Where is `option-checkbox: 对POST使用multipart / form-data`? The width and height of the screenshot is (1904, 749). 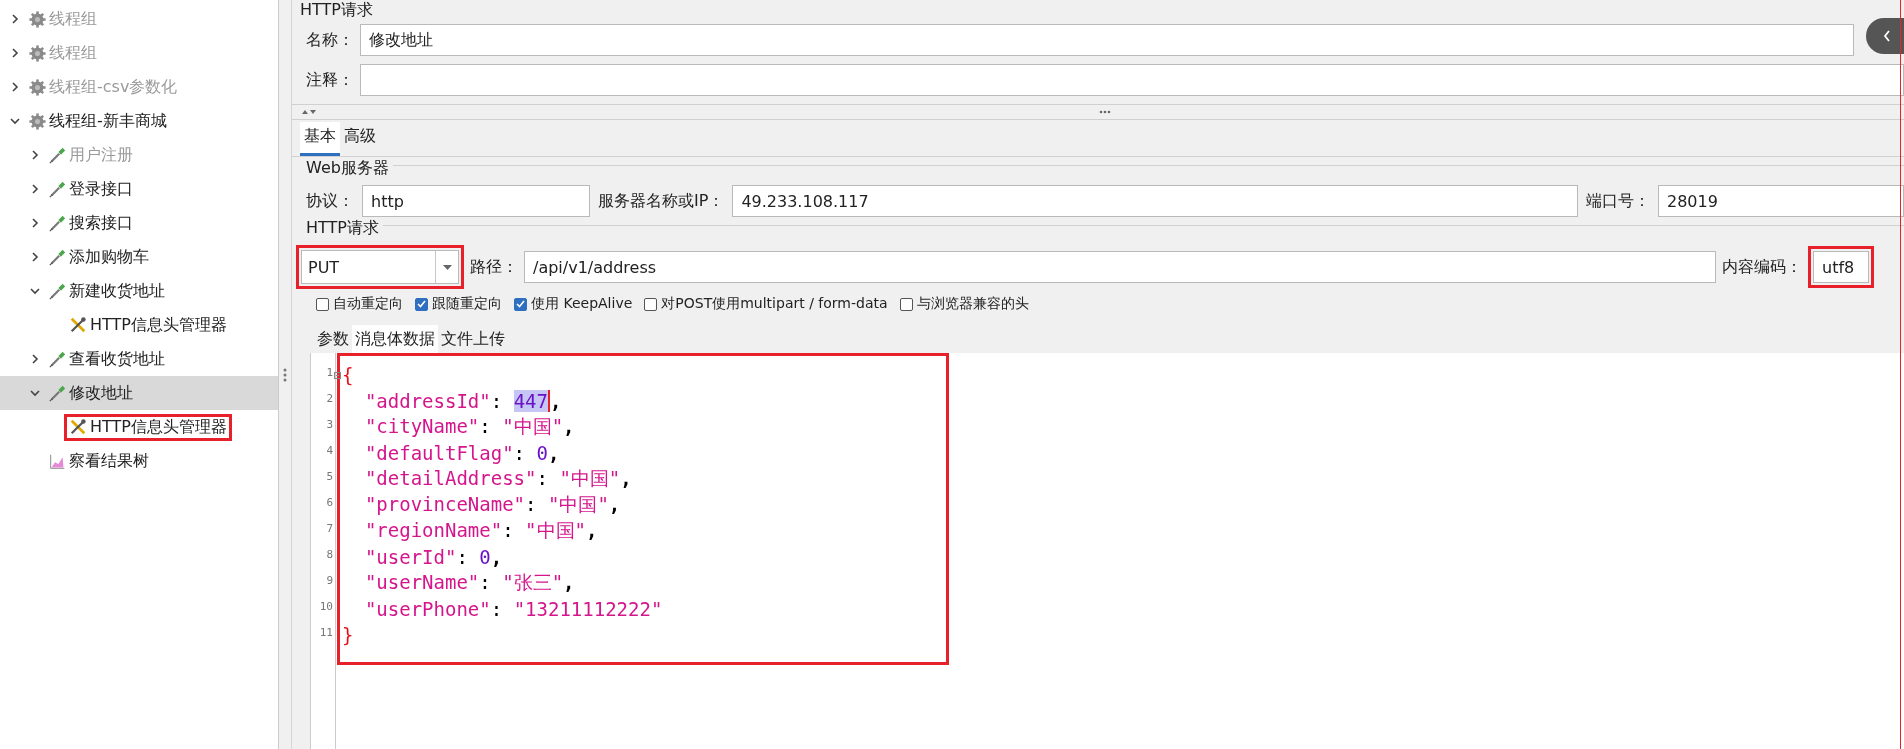 option-checkbox: 对POST使用multipart / form-data is located at coordinates (766, 304).